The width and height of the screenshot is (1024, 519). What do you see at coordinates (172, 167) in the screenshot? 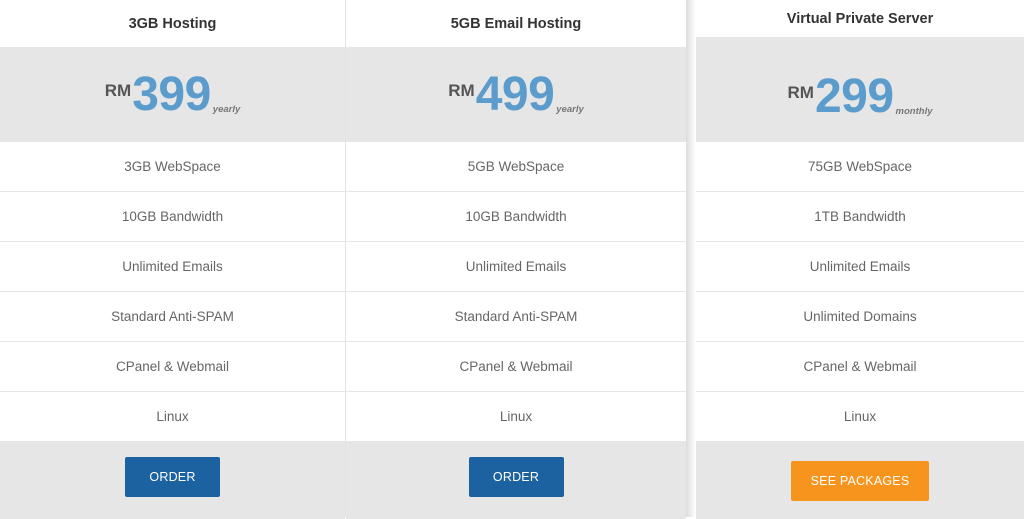
I see `feature-item: 3GB WebSpace` at bounding box center [172, 167].